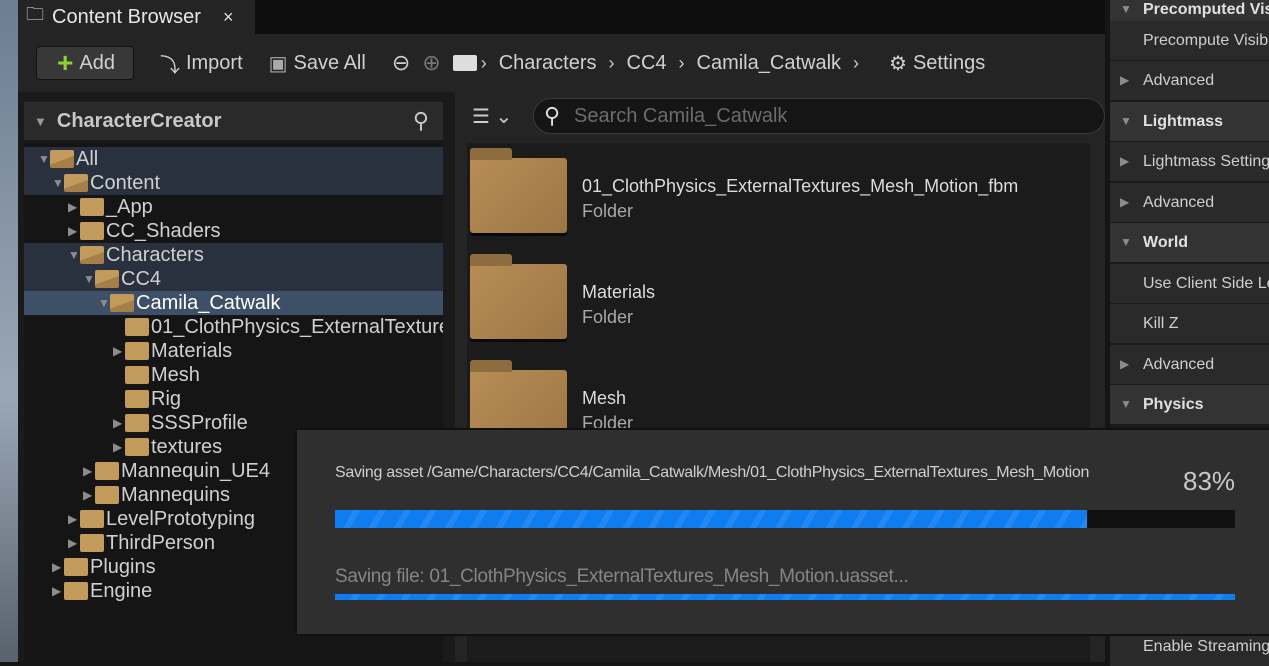 Image resolution: width=1269 pixels, height=666 pixels. What do you see at coordinates (163, 231) in the screenshot?
I see `tree-item-label: CC_Shaders` at bounding box center [163, 231].